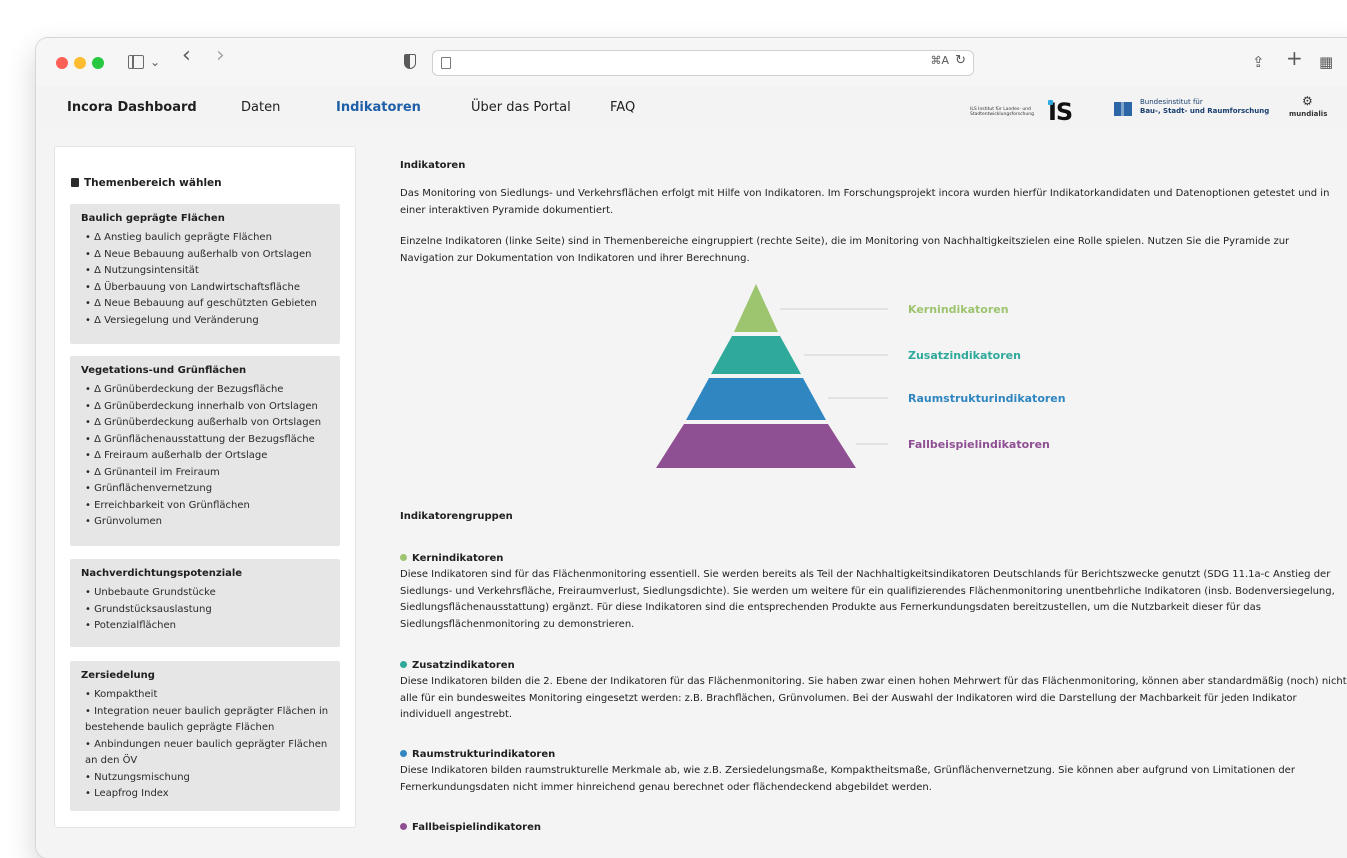 The width and height of the screenshot is (1347, 858). What do you see at coordinates (1326, 62) in the screenshot?
I see `tab-overview-icon: ▦` at bounding box center [1326, 62].